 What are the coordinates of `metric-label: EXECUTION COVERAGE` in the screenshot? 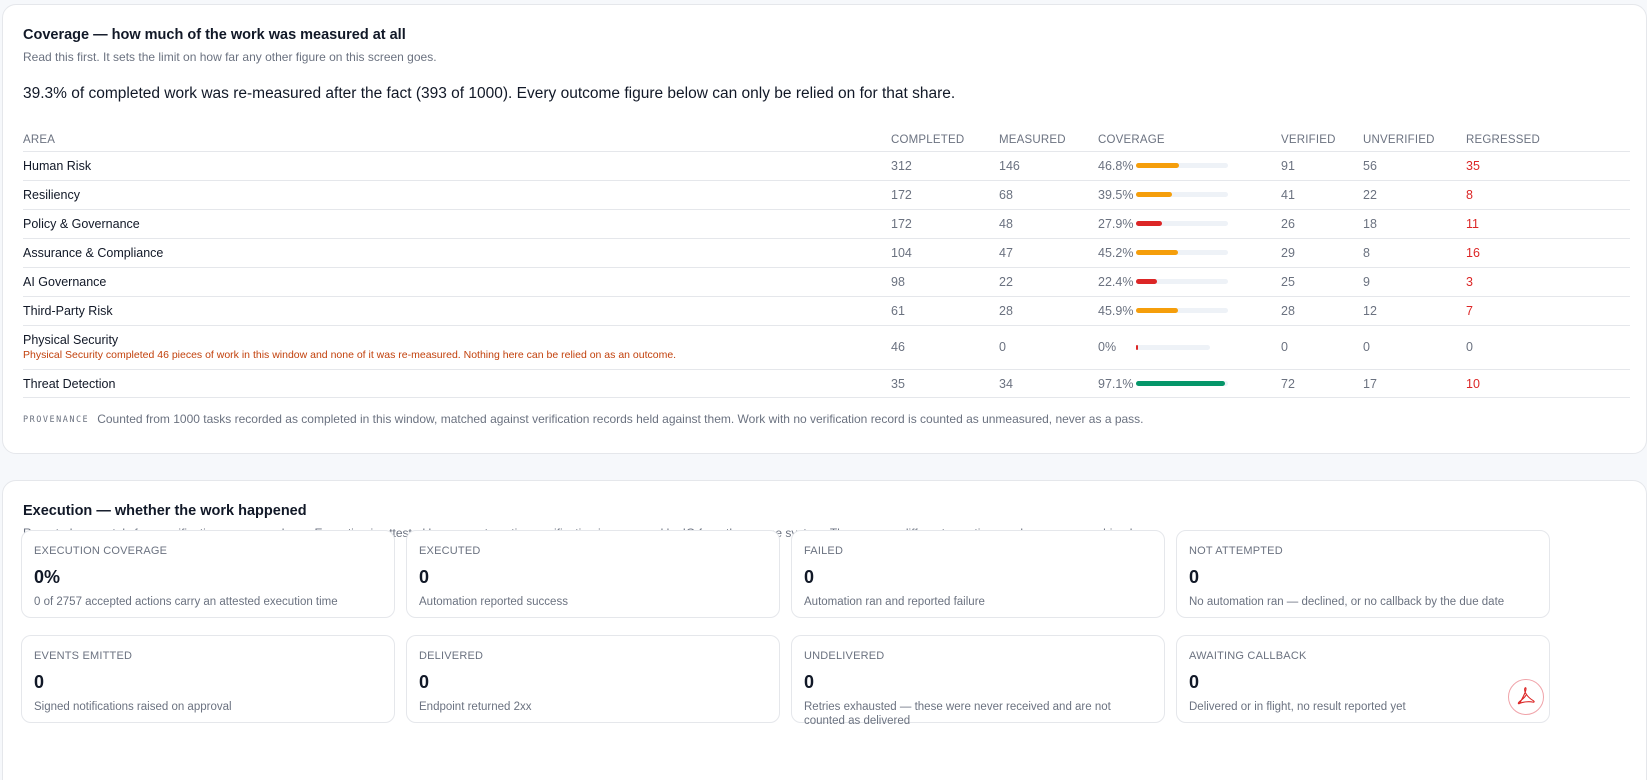 It's located at (101, 551).